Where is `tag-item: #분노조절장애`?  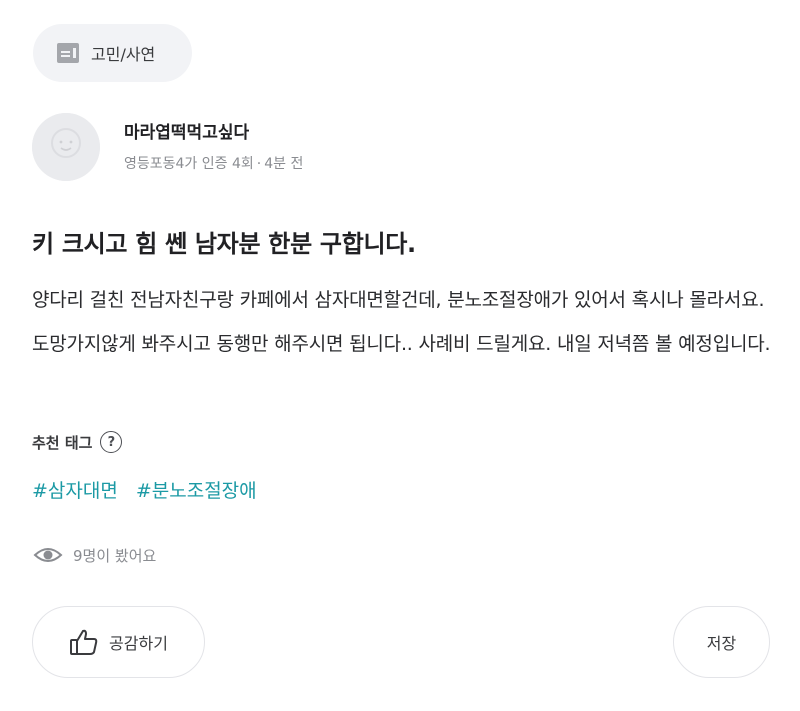
tag-item: #분노조절장애 is located at coordinates (196, 489).